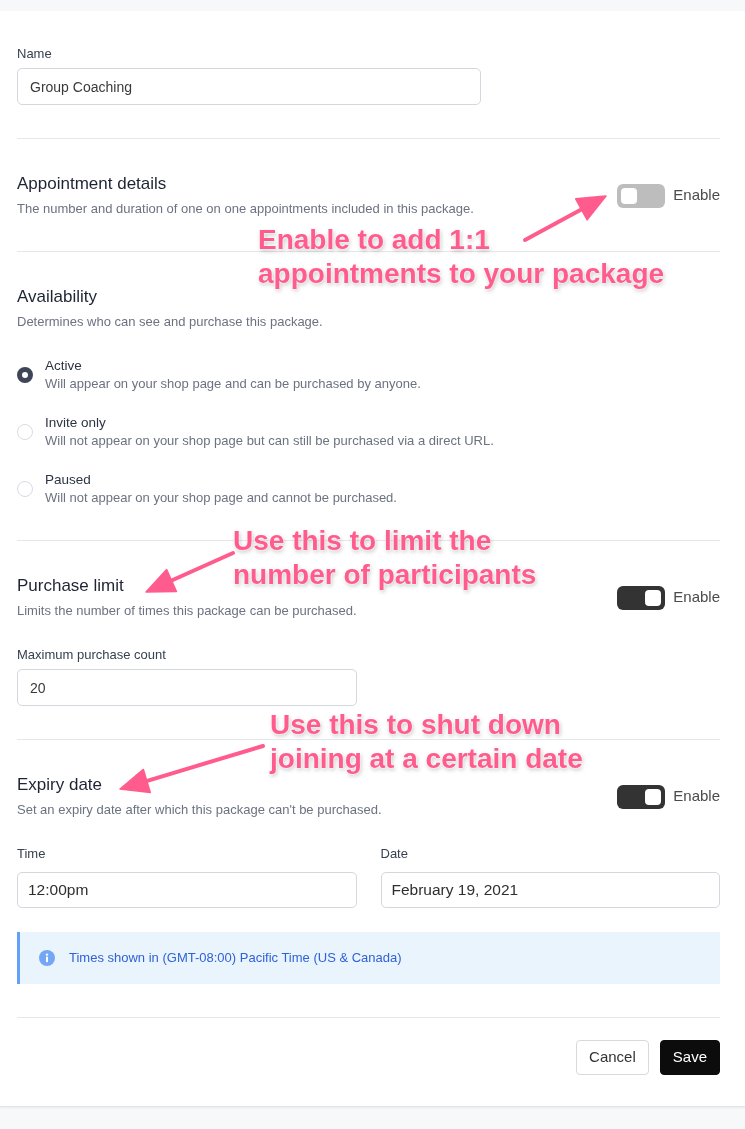 The width and height of the screenshot is (745, 1129). What do you see at coordinates (91, 655) in the screenshot?
I see `field-label: Maximum purchase count` at bounding box center [91, 655].